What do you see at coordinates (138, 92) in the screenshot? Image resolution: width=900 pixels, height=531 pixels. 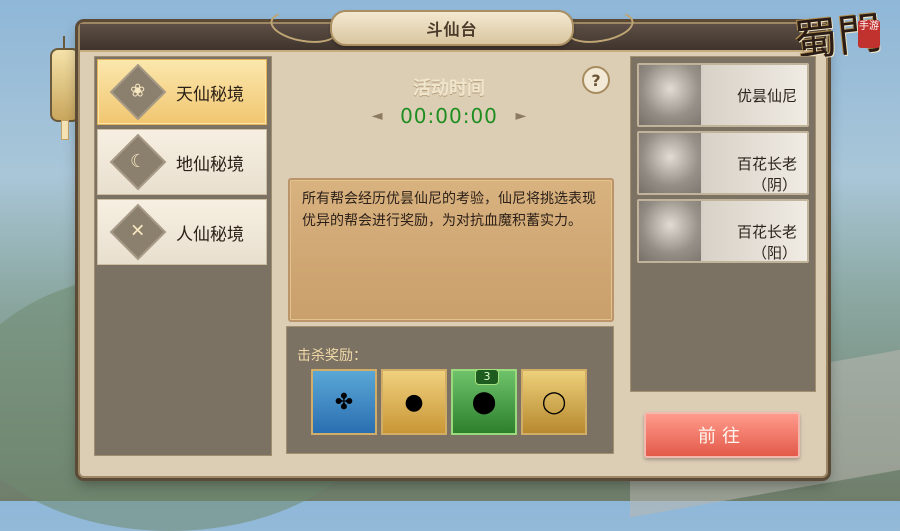 I see `lotus-icon: ❀` at bounding box center [138, 92].